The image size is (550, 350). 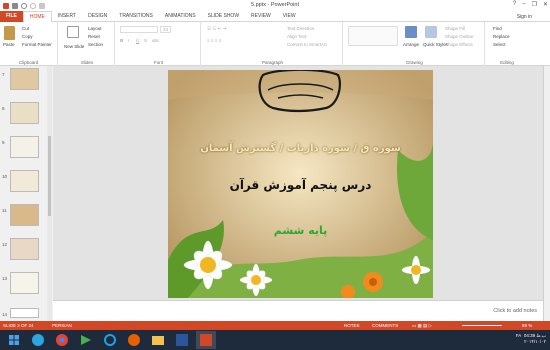 I want to click on tab-file: FILE, so click(x=11, y=16).